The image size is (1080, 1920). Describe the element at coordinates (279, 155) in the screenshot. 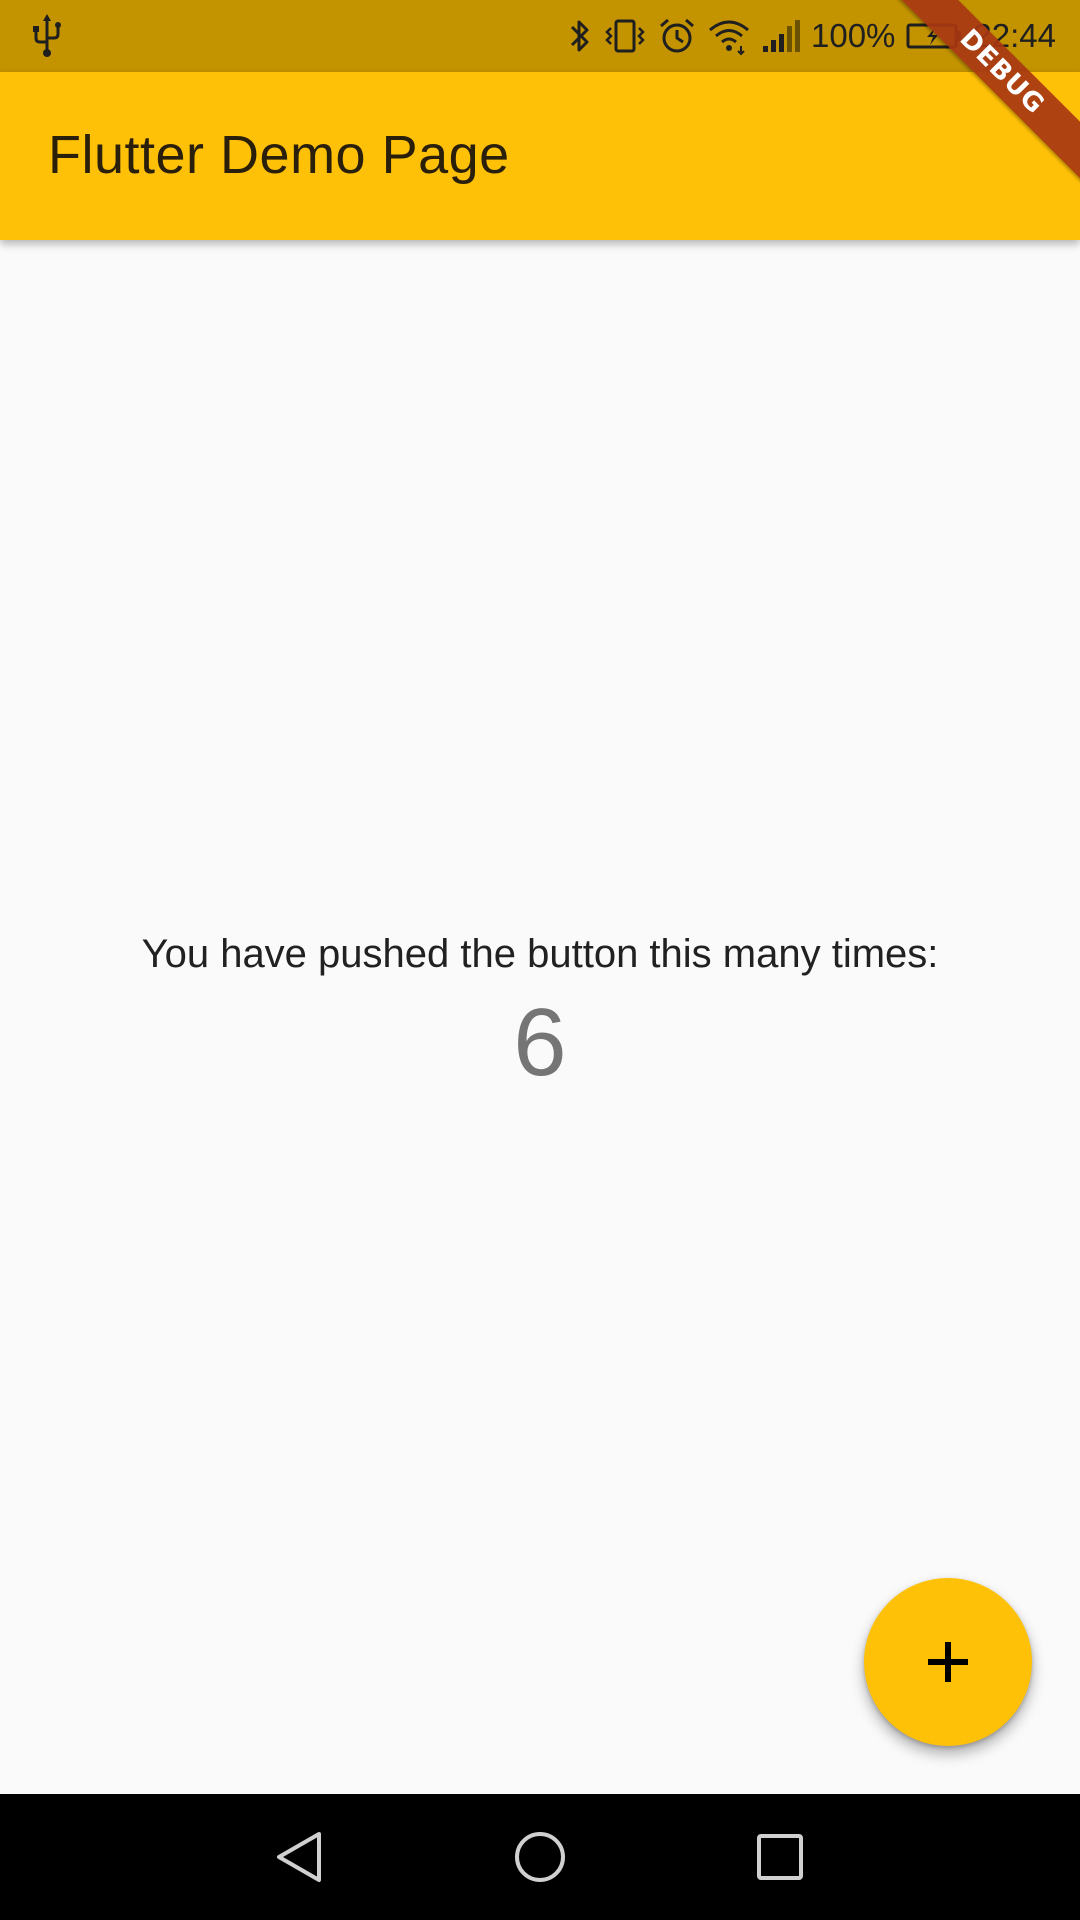

I see `page-title: Flutter Demo Page` at that location.